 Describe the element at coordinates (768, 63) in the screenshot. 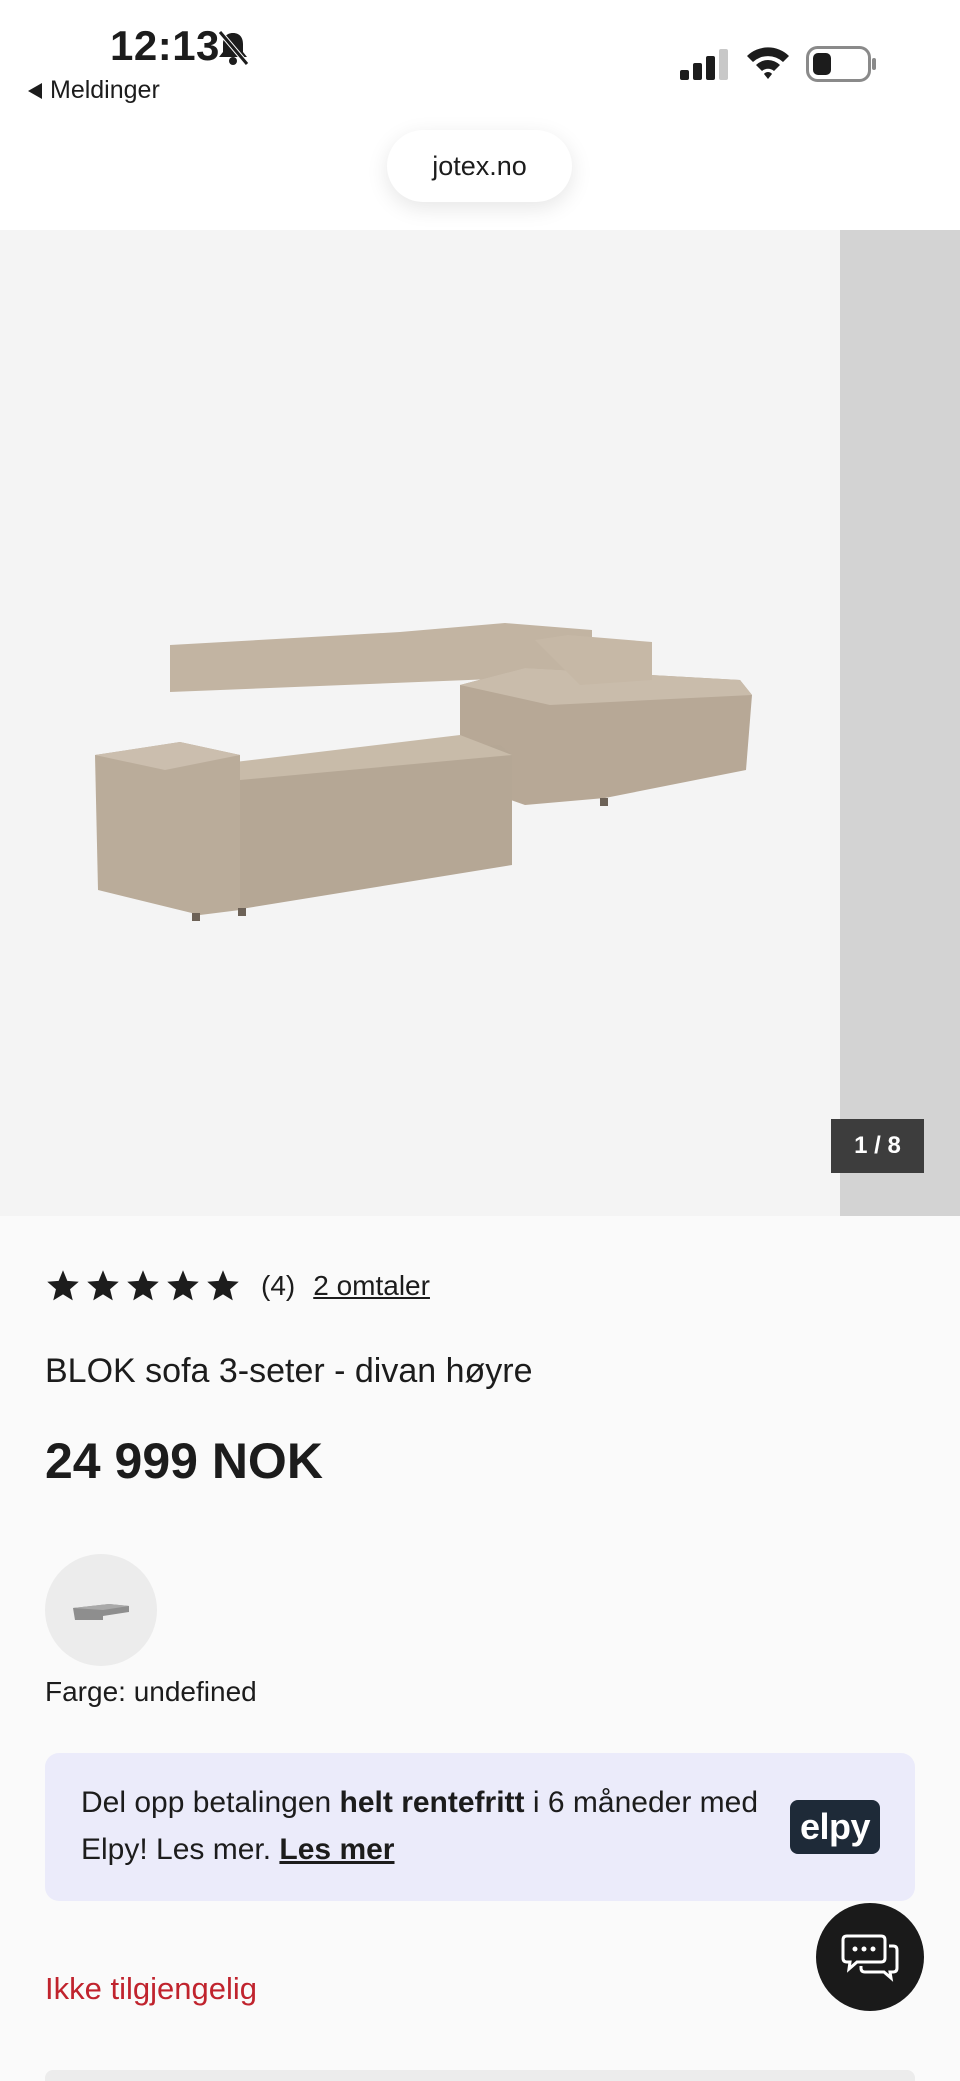

I see `wifi-icon` at that location.